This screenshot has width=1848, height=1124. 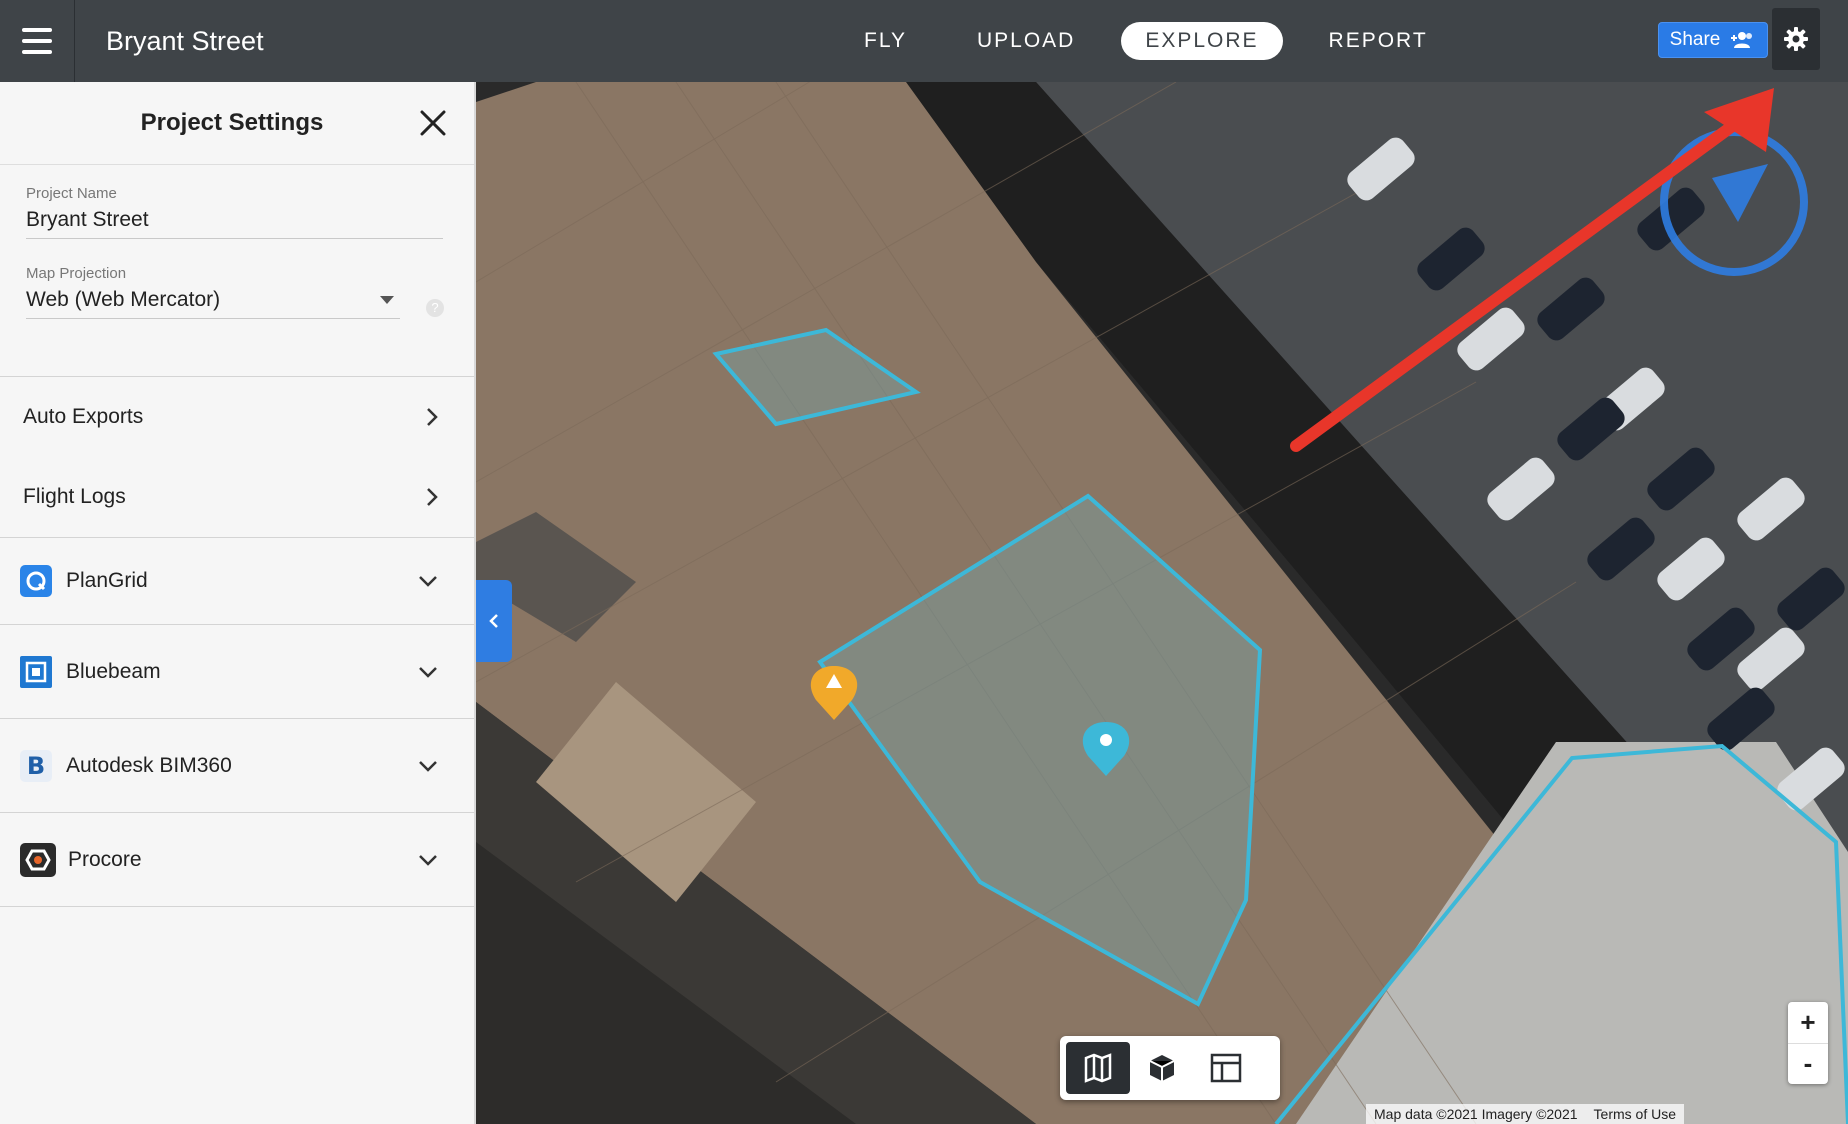 I want to click on procore-logo-icon, so click(x=38, y=859).